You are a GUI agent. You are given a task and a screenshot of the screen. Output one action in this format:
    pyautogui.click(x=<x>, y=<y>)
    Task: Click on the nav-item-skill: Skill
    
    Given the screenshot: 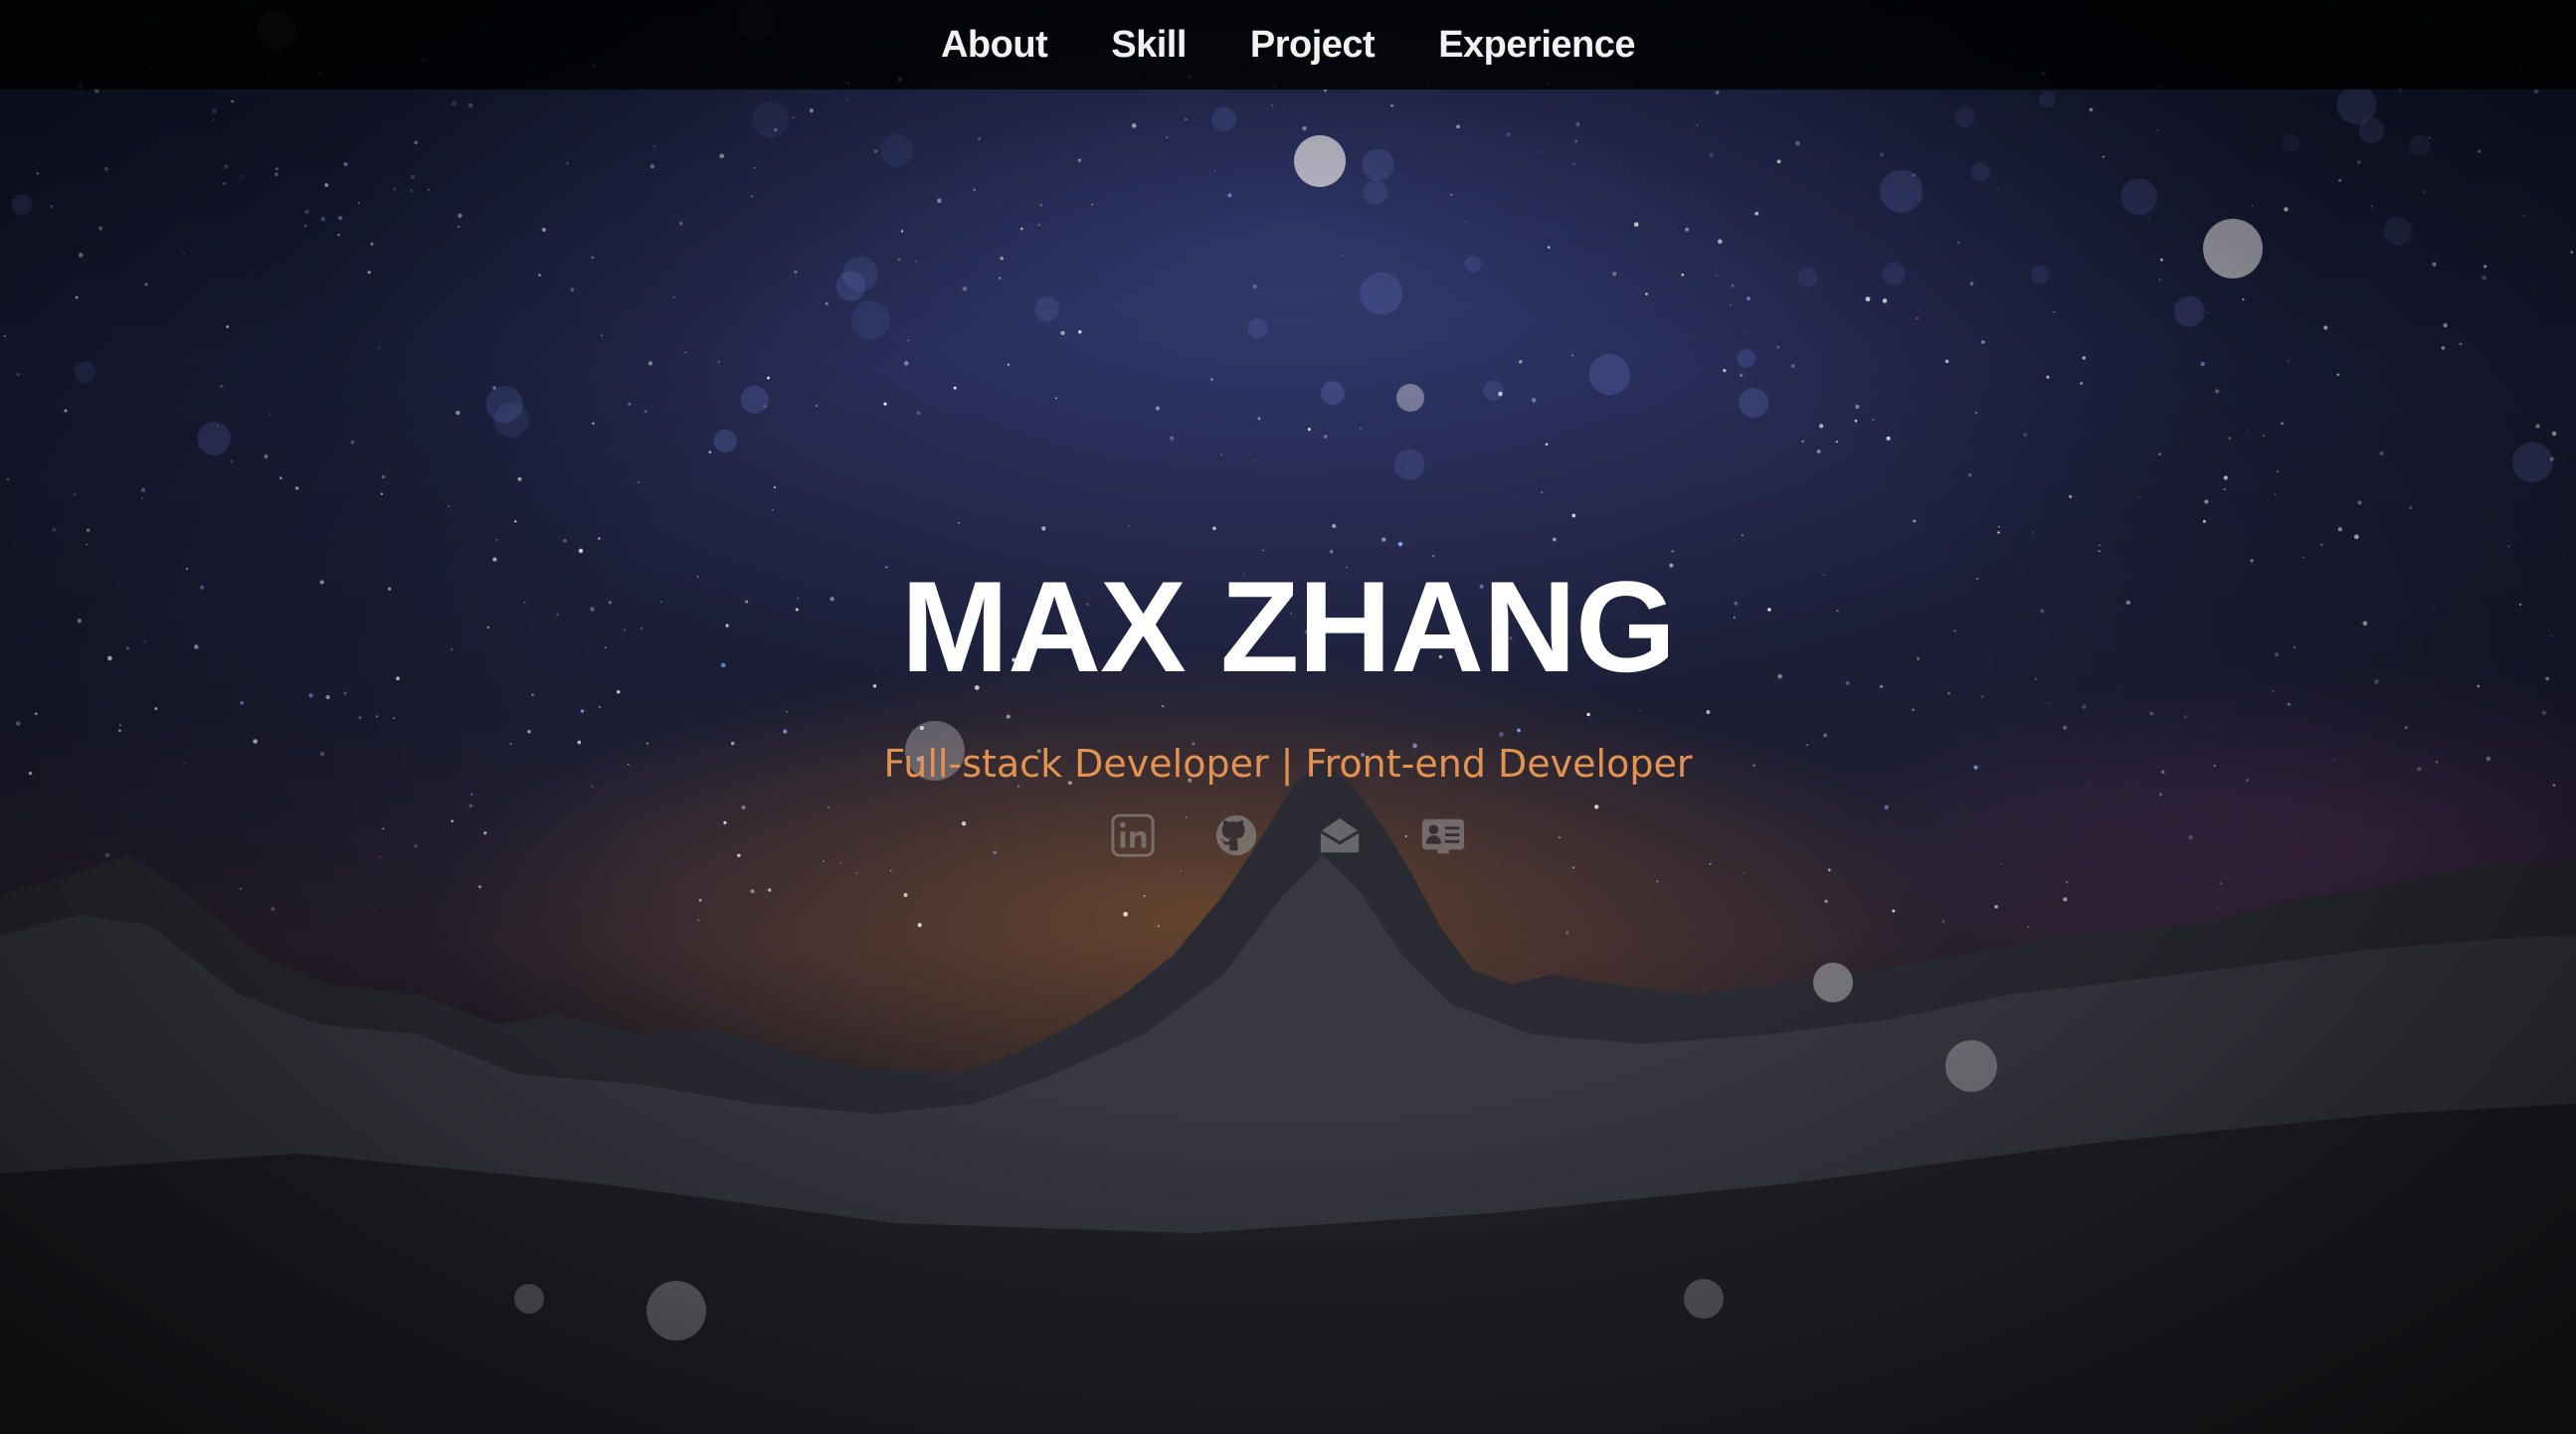 What is the action you would take?
    pyautogui.click(x=1149, y=45)
    